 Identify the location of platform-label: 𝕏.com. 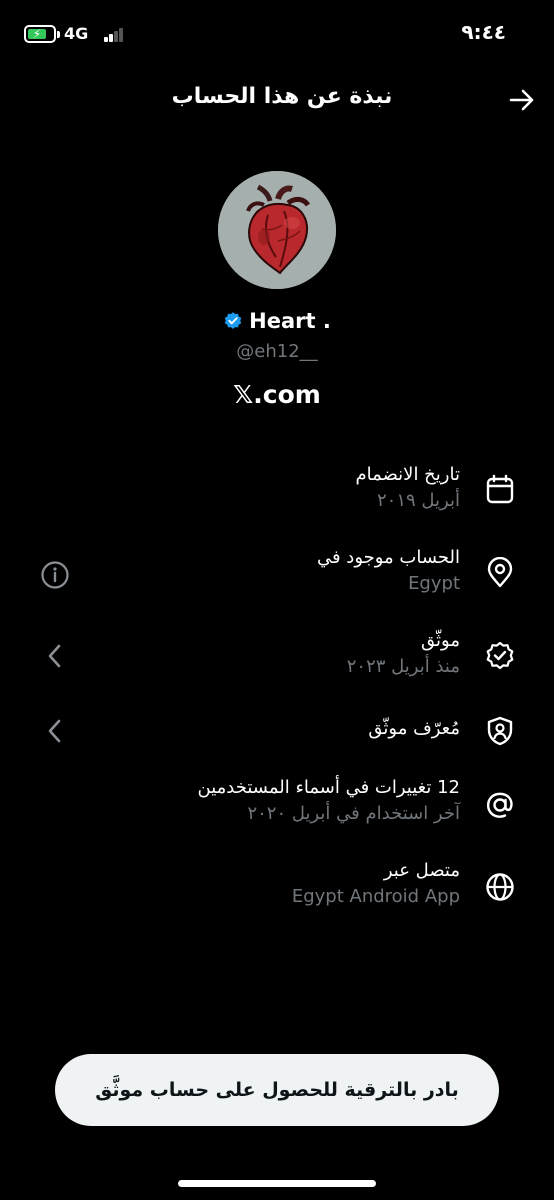
(277, 394).